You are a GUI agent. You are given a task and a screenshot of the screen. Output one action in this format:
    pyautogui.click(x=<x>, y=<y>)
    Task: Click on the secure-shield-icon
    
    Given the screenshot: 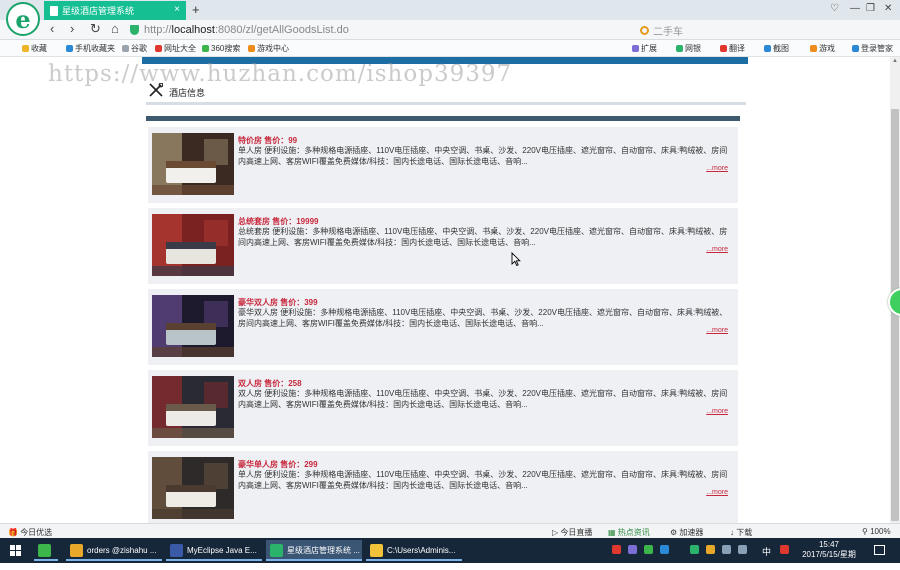 What is the action you would take?
    pyautogui.click(x=134, y=30)
    